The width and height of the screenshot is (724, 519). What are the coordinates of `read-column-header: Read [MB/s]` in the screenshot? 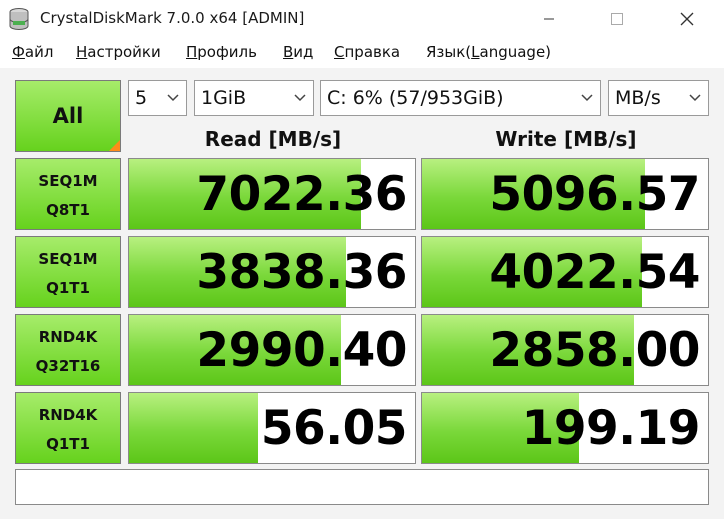 It's located at (273, 139).